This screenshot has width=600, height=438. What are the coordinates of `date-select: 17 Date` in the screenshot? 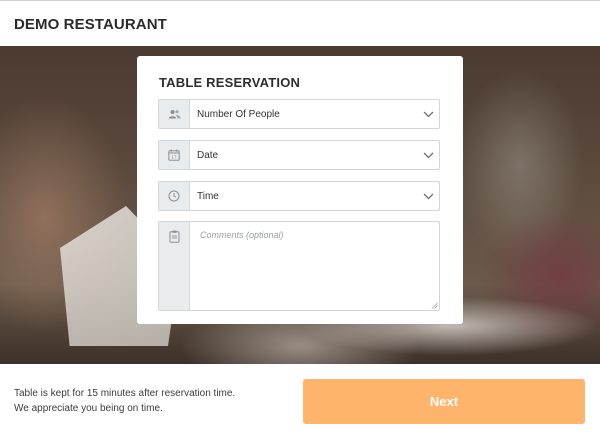 It's located at (299, 155).